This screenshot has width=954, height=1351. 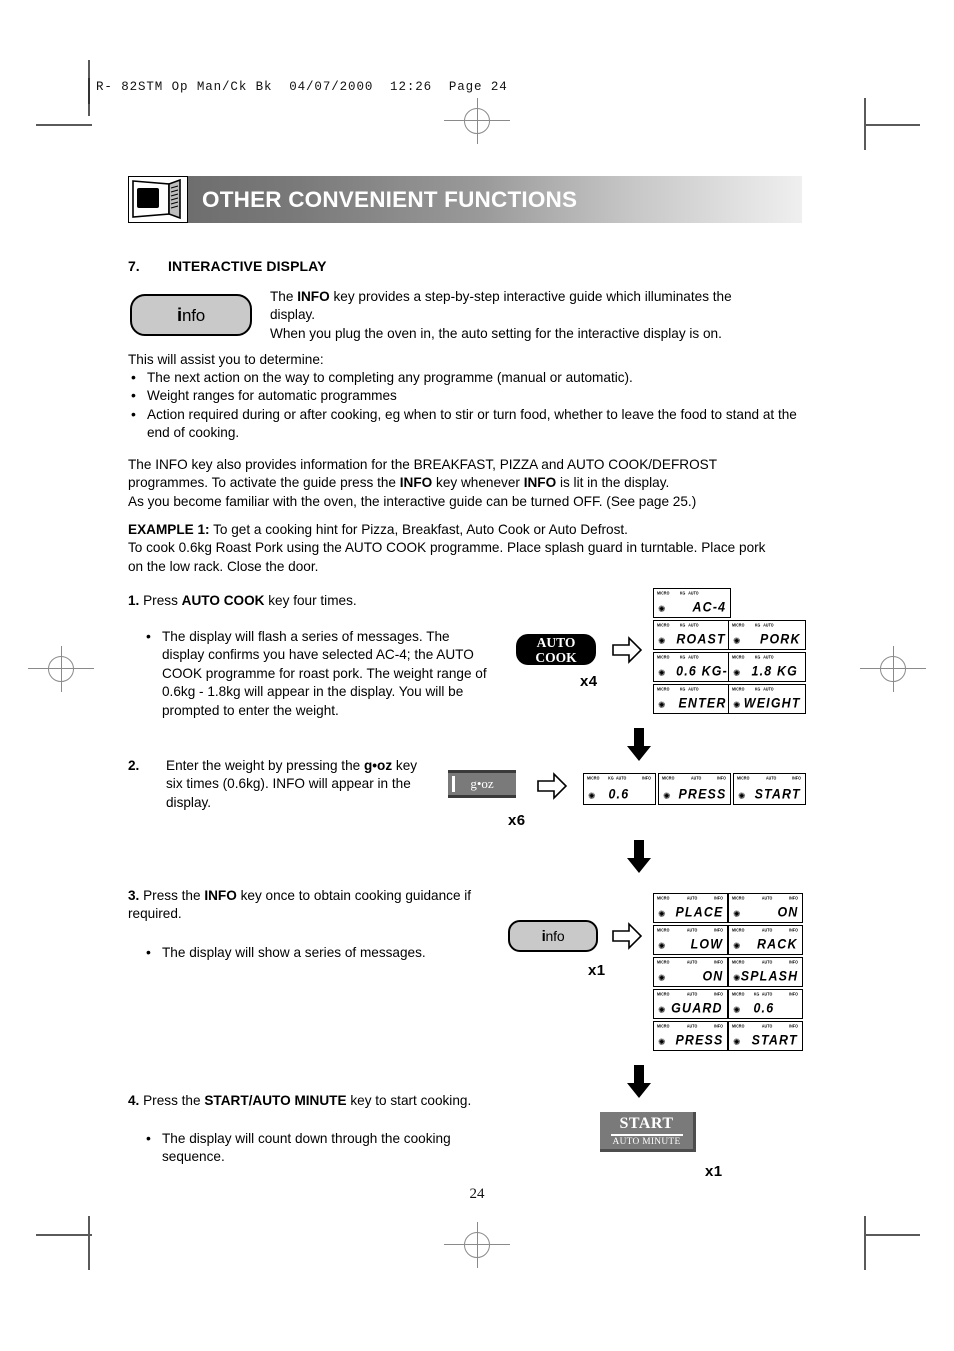 What do you see at coordinates (765, 908) in the screenshot?
I see `lcd-display: MICRO AUTO INFO ✺ ON` at bounding box center [765, 908].